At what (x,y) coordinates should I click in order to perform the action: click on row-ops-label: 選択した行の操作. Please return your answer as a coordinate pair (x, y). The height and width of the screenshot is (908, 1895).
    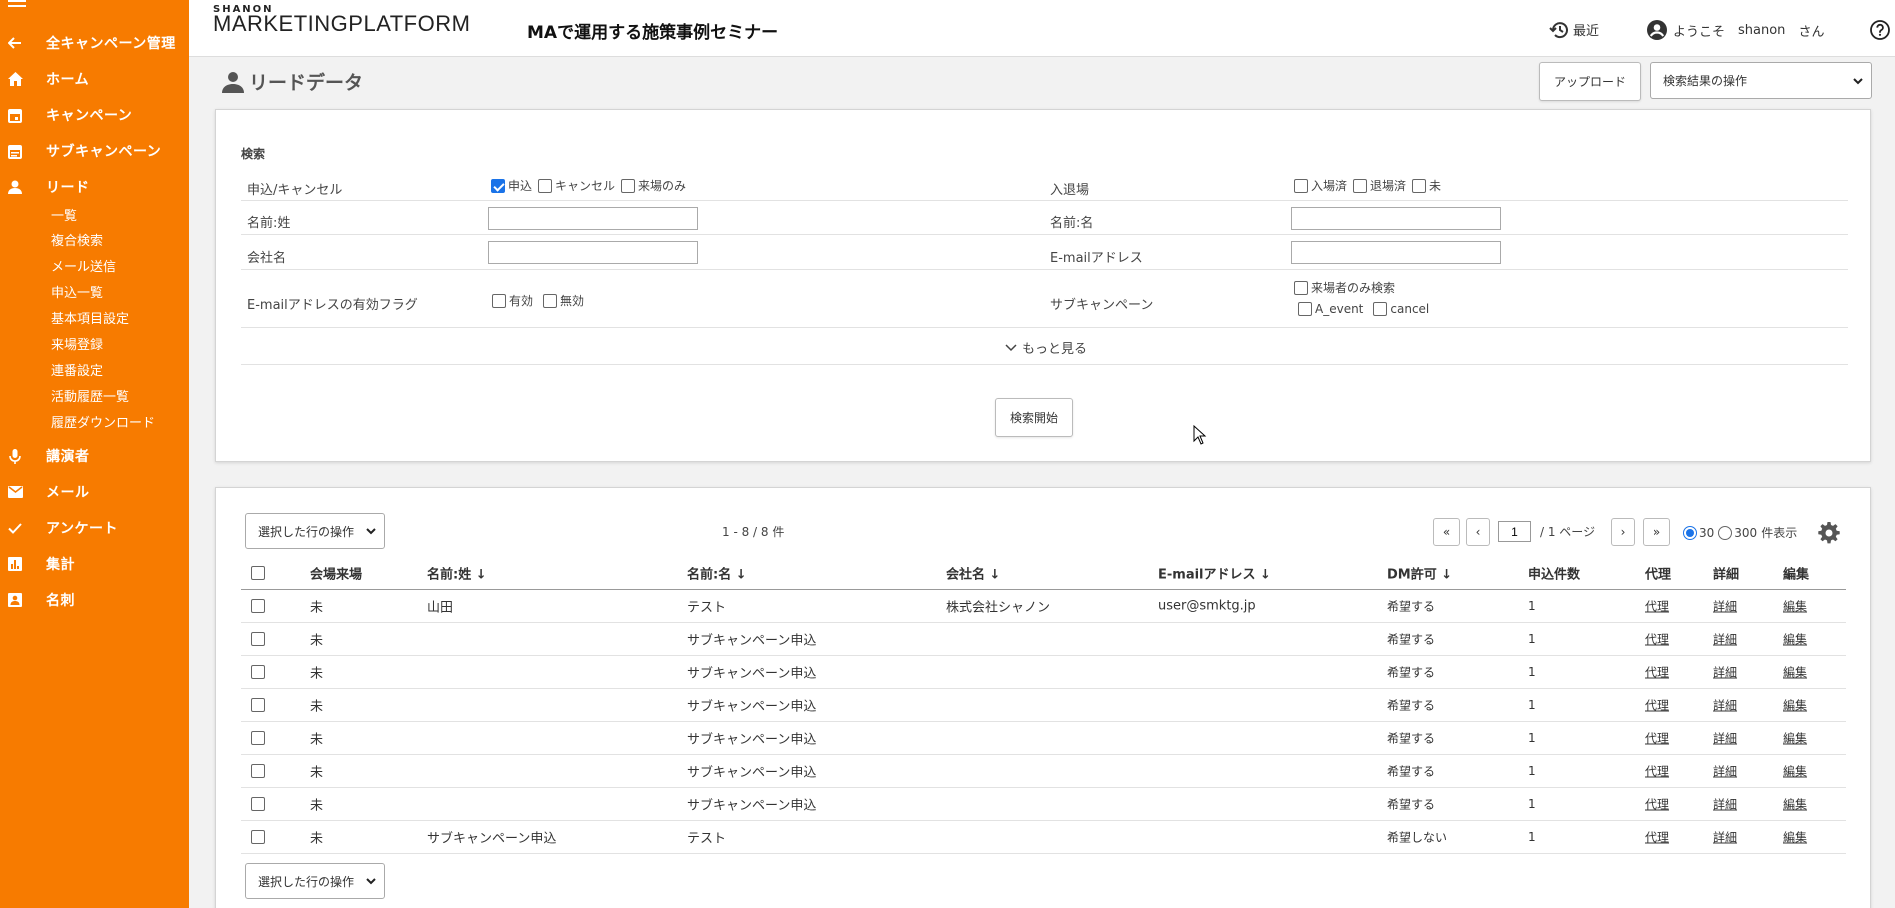
    Looking at the image, I should click on (306, 881).